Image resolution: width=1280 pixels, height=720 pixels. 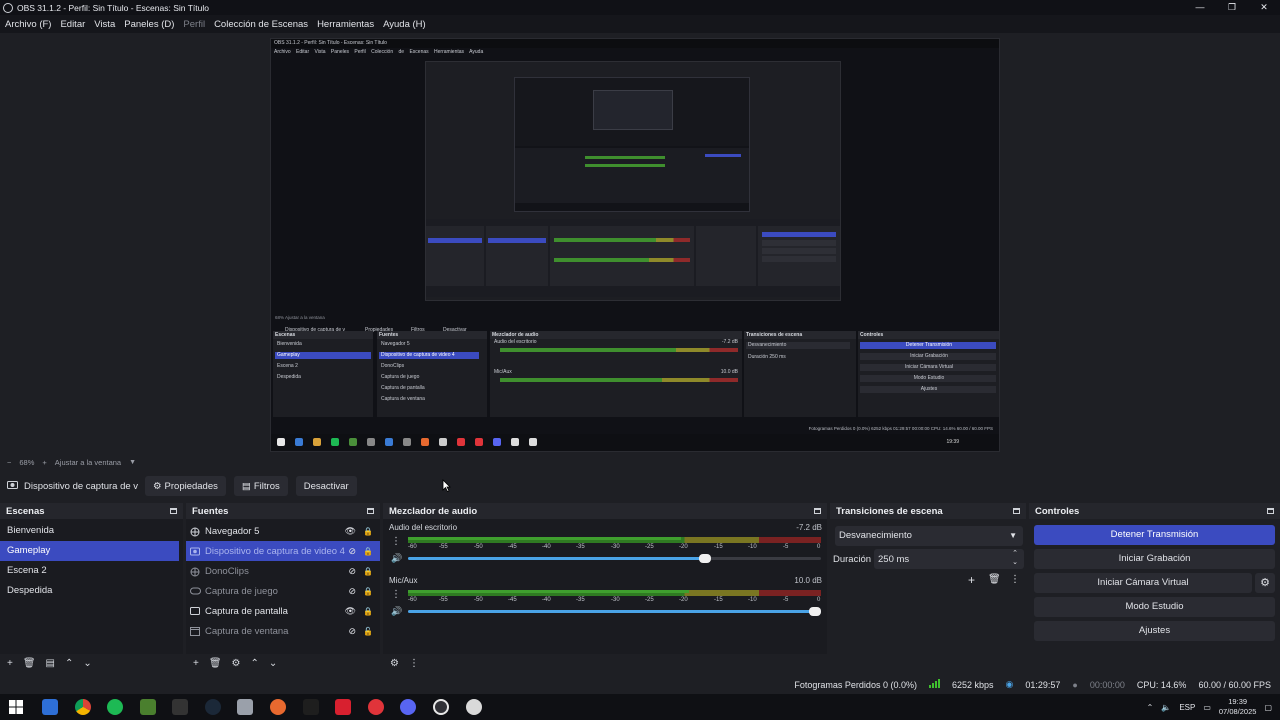 I want to click on duration-field: 250 ms ⌃ ⌄, so click(x=949, y=559).